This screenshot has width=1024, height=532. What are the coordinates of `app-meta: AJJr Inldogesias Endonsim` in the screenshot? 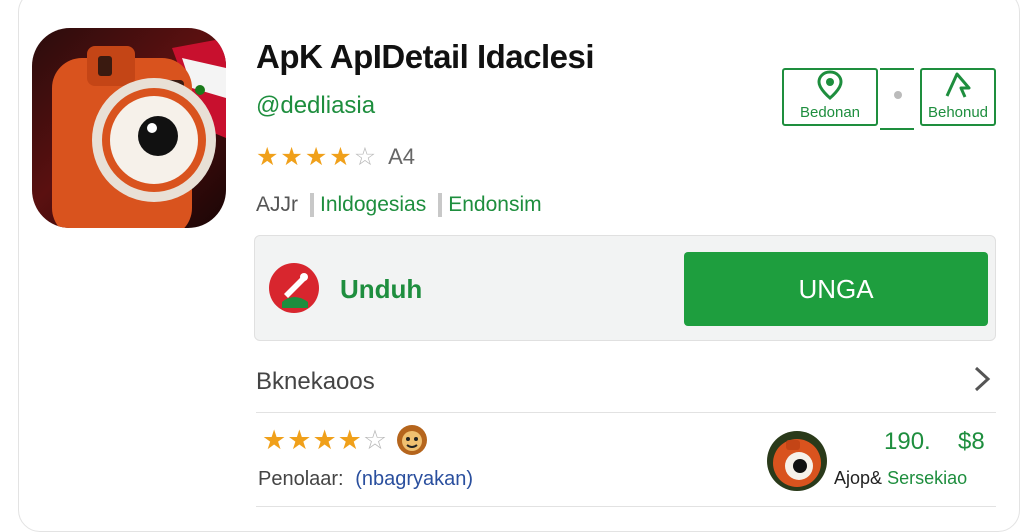 It's located at (399, 205).